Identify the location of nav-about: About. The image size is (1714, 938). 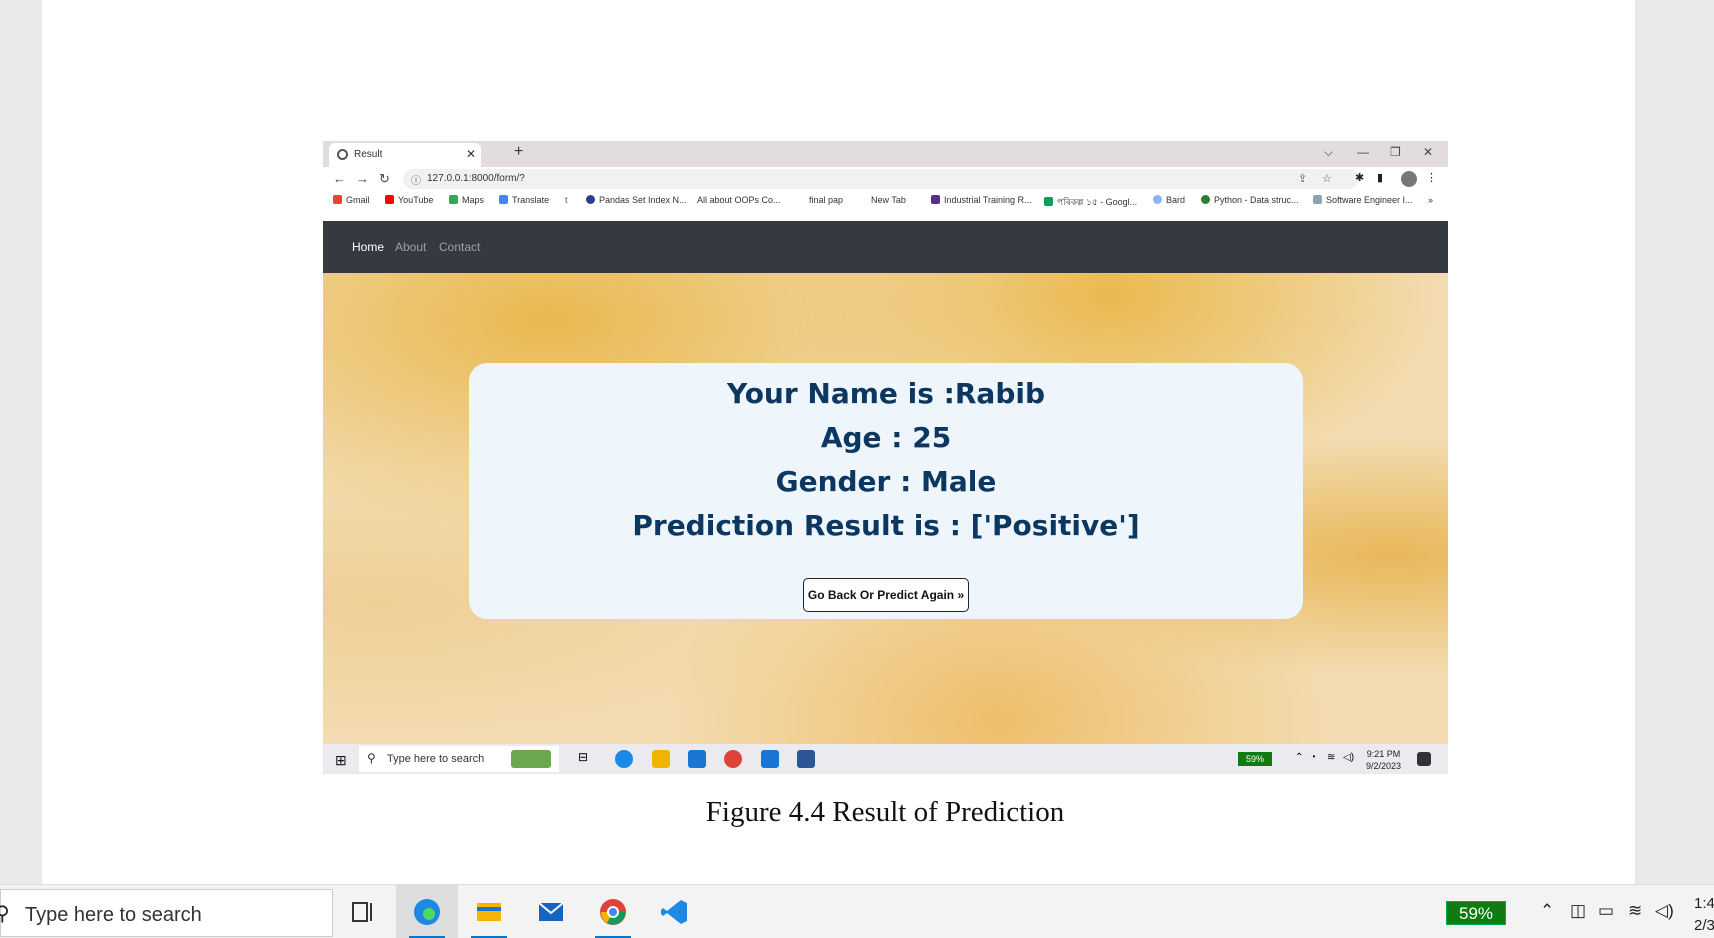
(410, 247).